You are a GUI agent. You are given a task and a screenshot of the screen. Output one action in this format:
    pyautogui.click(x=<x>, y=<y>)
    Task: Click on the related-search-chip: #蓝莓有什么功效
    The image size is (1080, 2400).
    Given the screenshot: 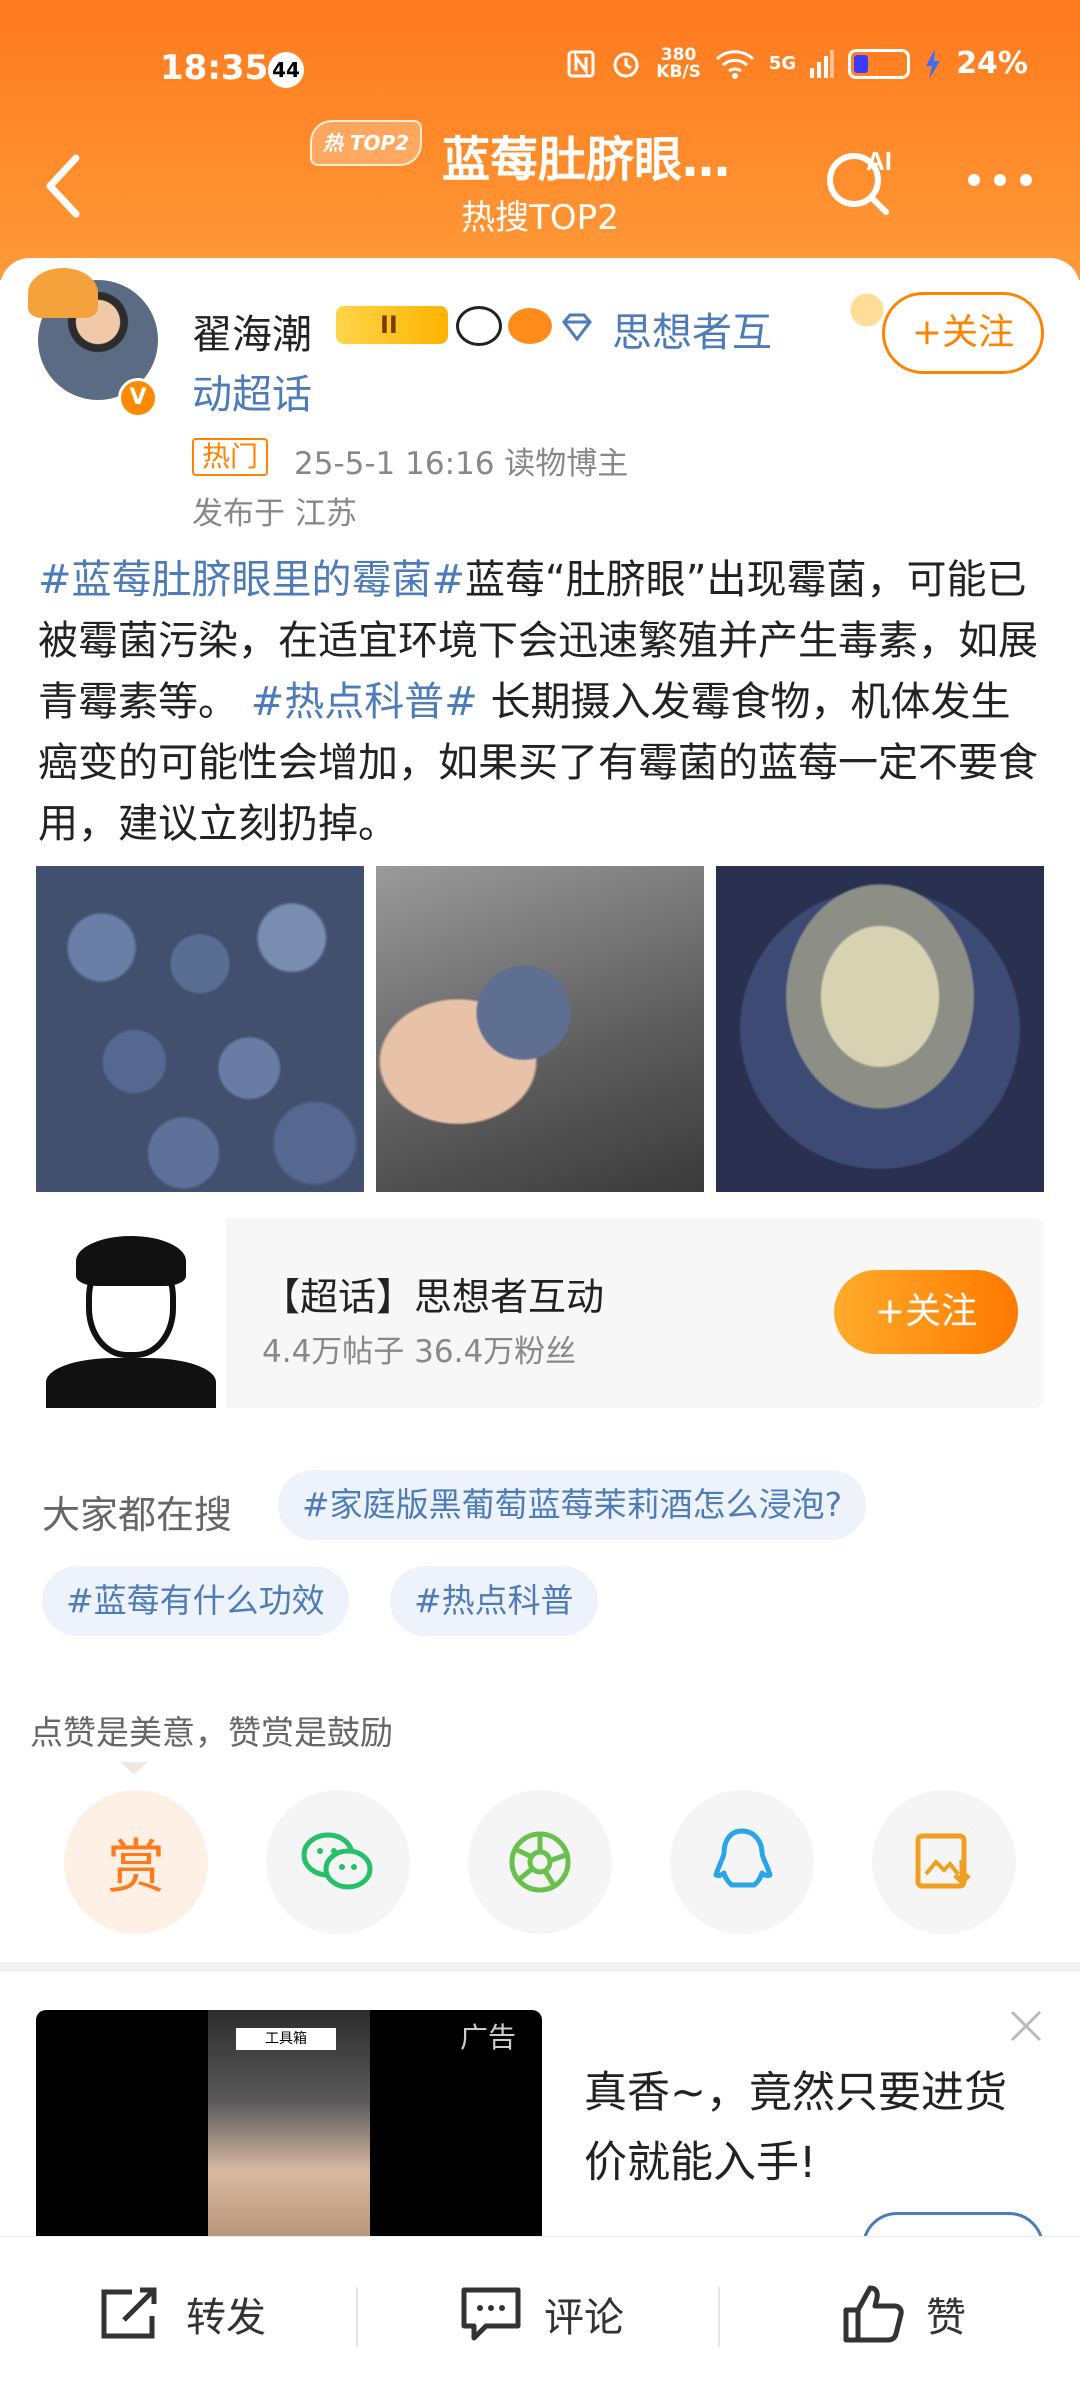 What is the action you would take?
    pyautogui.click(x=195, y=1601)
    